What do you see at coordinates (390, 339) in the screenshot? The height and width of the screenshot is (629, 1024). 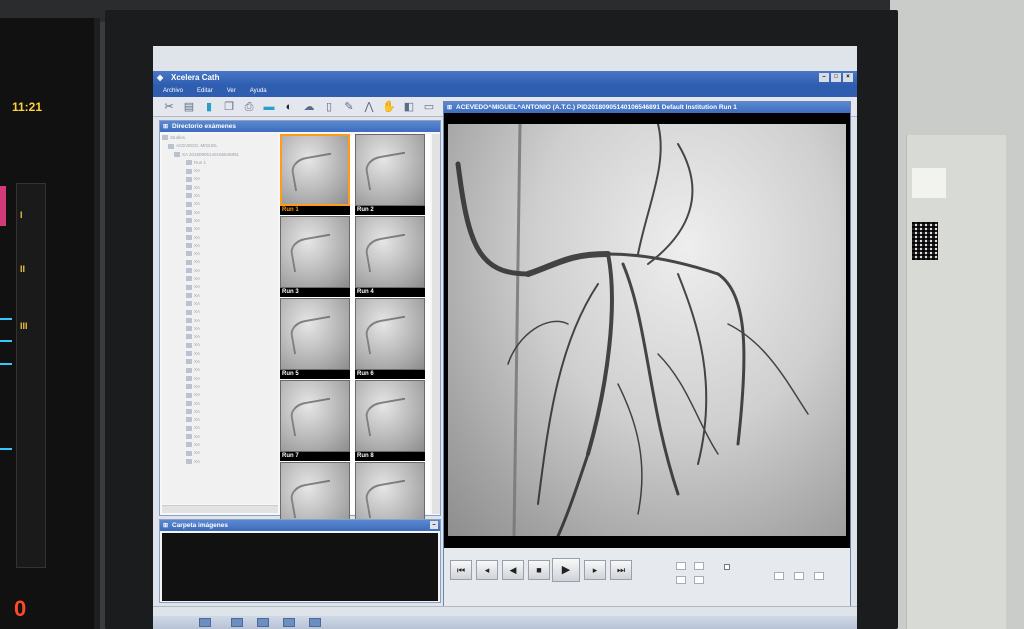 I see `thumbnail-run: Run 6` at bounding box center [390, 339].